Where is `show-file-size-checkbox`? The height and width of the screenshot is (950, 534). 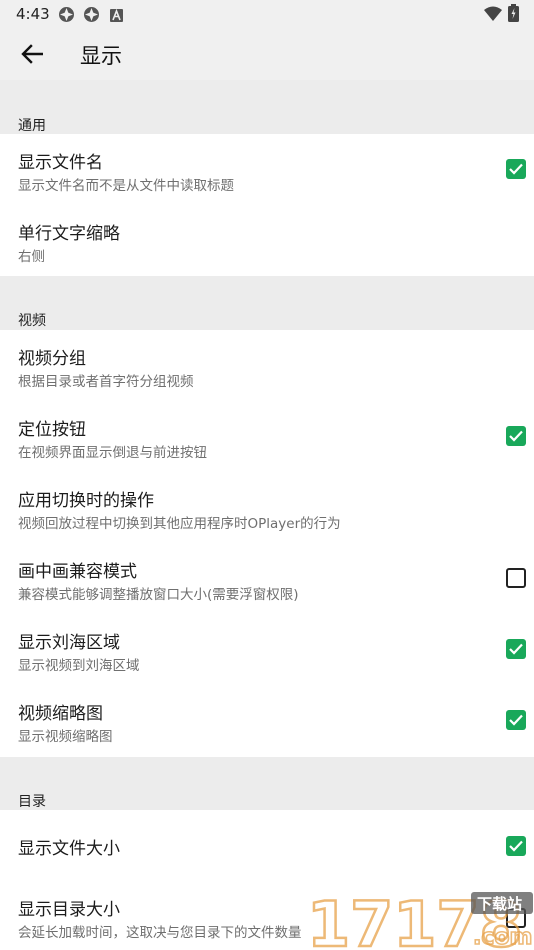
show-file-size-checkbox is located at coordinates (516, 846).